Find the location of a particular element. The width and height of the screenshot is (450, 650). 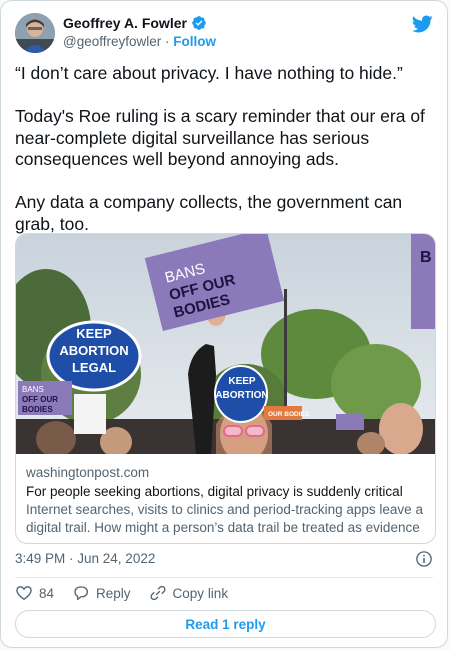

copy-link-button: Copy link is located at coordinates (189, 593).